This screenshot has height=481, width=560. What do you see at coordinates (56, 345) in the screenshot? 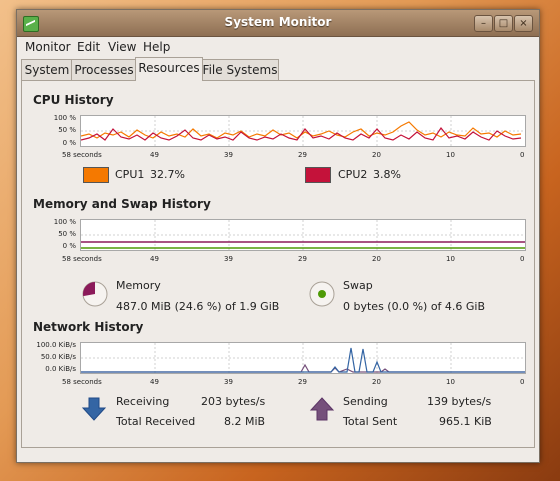
I see `network-y-tick: 100.0 KiB/s` at bounding box center [56, 345].